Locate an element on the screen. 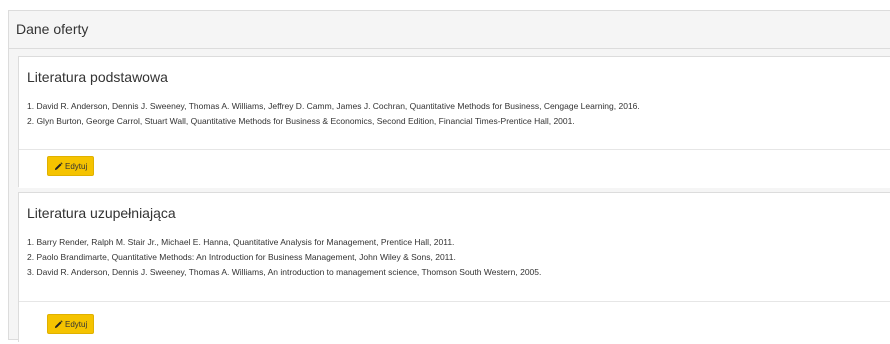 This screenshot has width=890, height=344. panel-title: Dane oferty is located at coordinates (449, 30).